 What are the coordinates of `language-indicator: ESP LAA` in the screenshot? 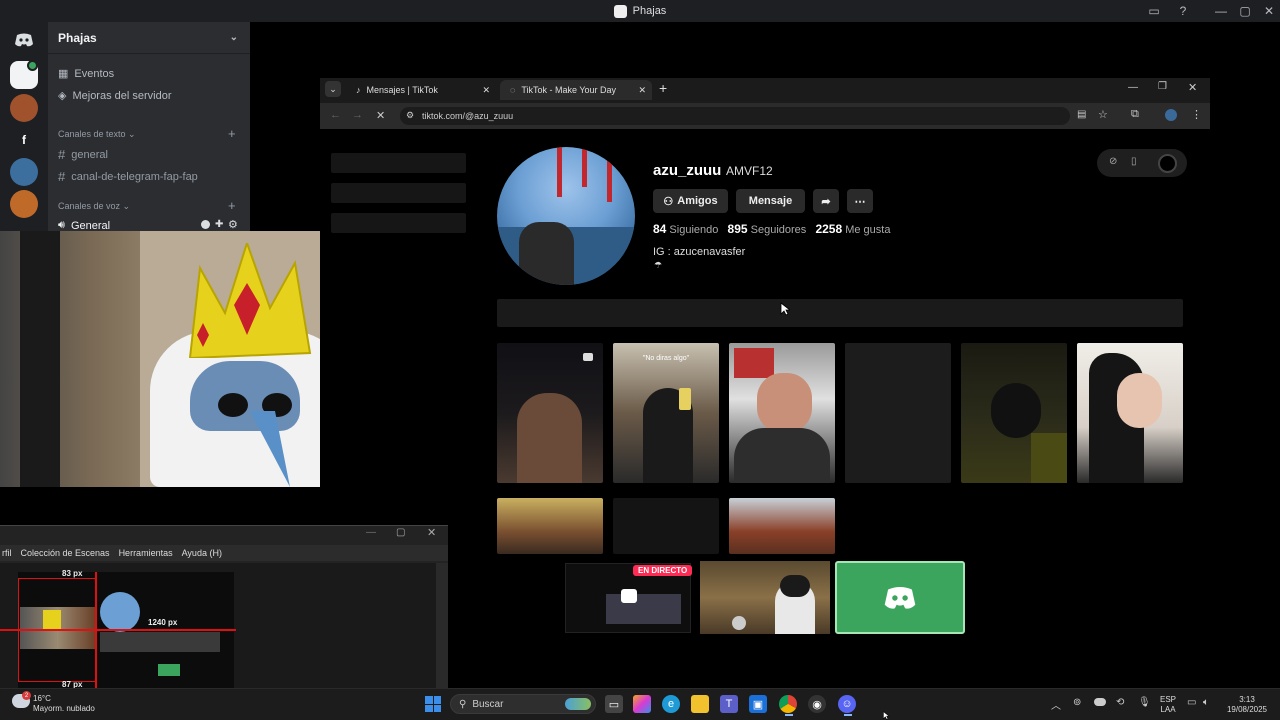 It's located at (1168, 705).